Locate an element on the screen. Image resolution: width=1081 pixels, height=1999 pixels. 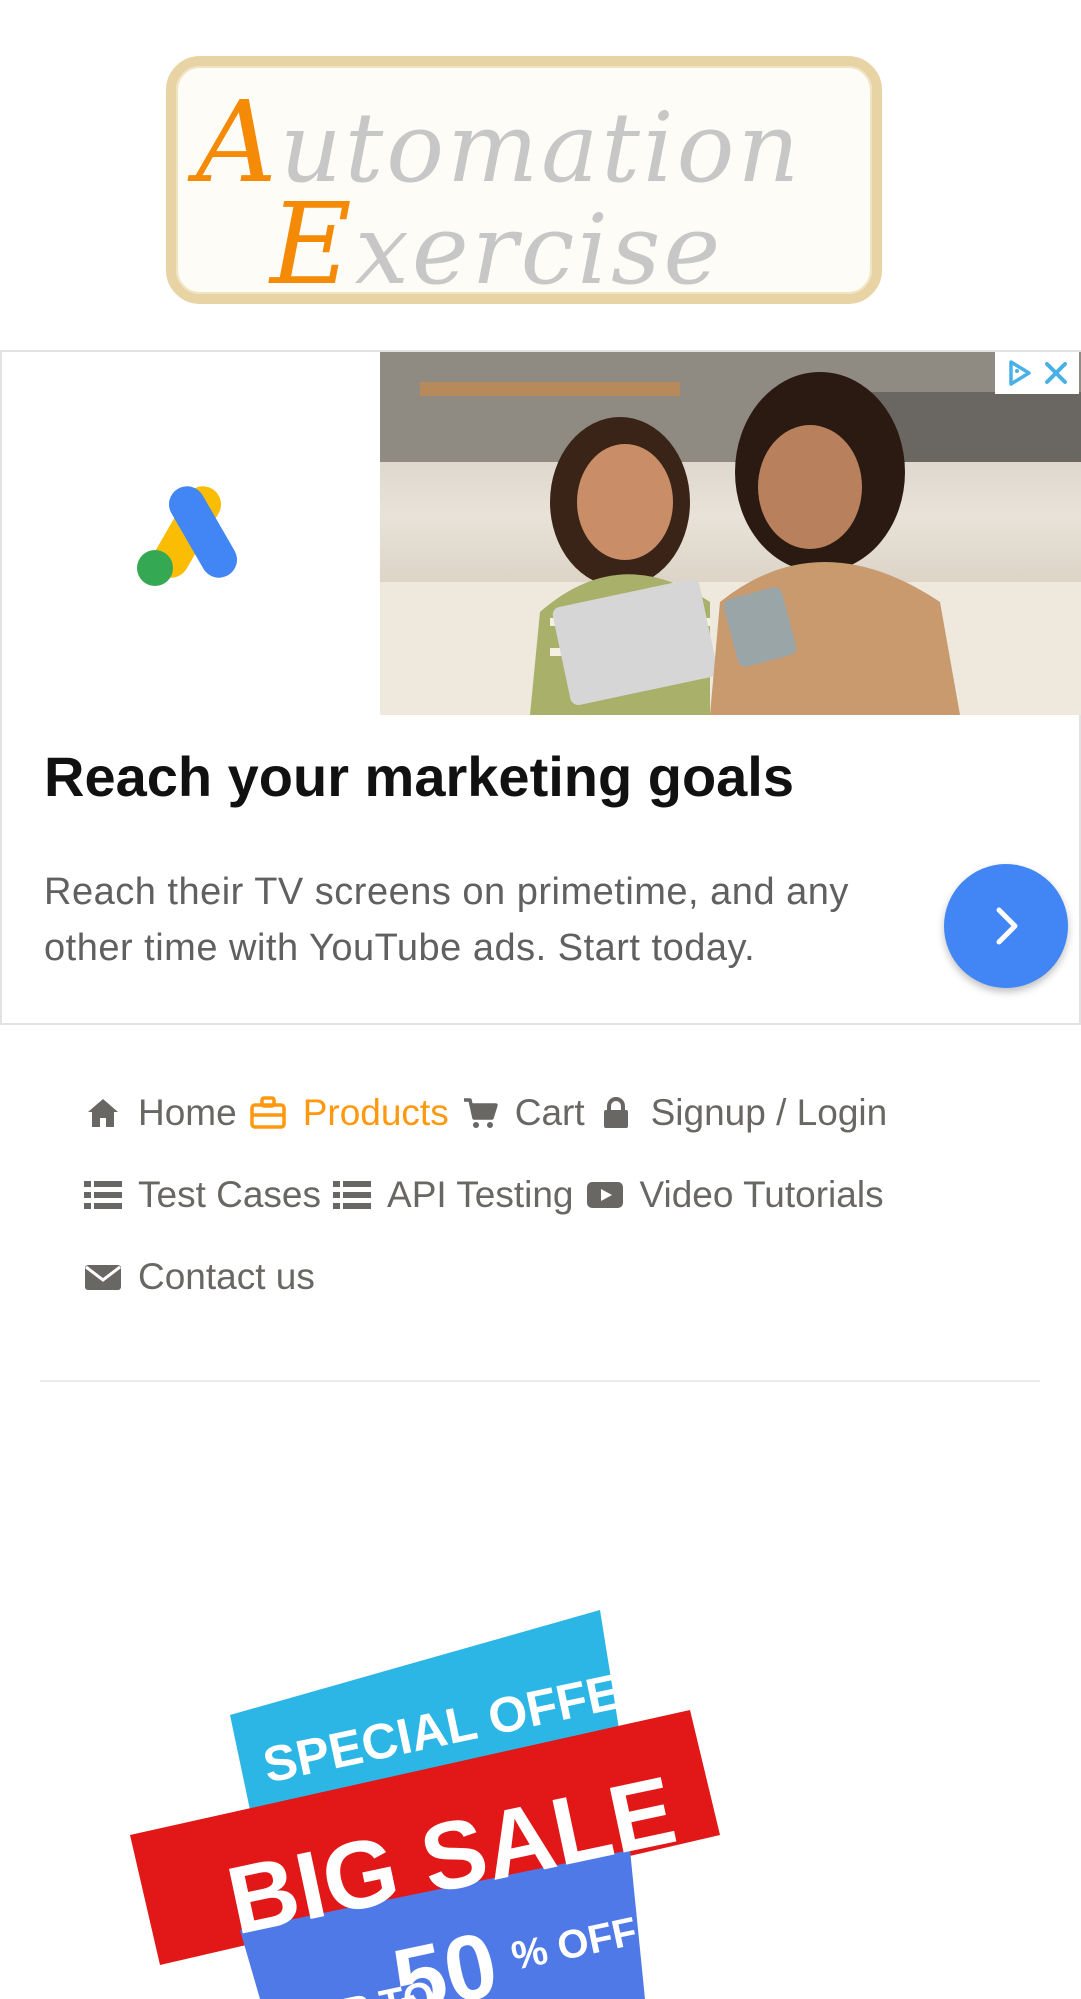
home-icon is located at coordinates (103, 1113).